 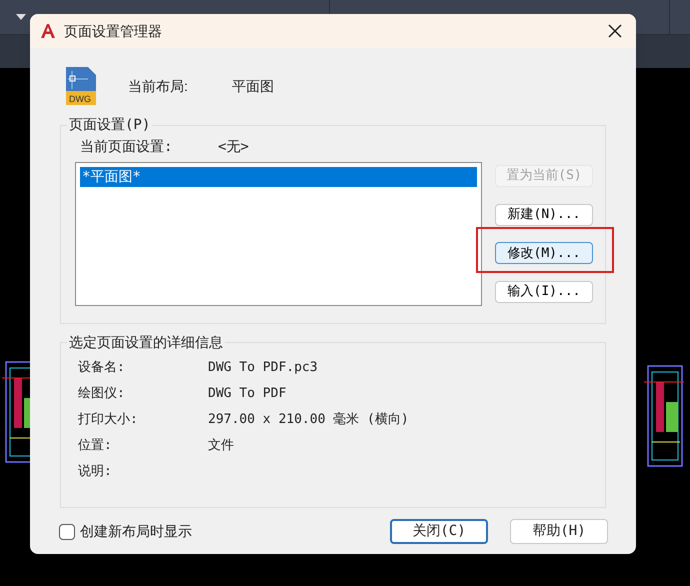 What do you see at coordinates (221, 445) in the screenshot?
I see `detail-value: 文件` at bounding box center [221, 445].